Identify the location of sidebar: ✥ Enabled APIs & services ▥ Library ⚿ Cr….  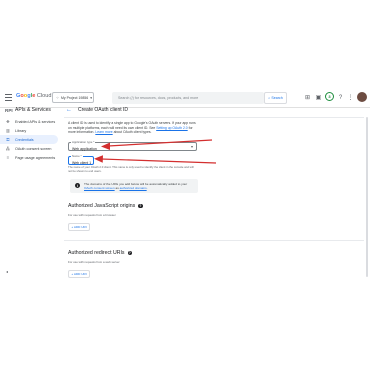
(31, 139).